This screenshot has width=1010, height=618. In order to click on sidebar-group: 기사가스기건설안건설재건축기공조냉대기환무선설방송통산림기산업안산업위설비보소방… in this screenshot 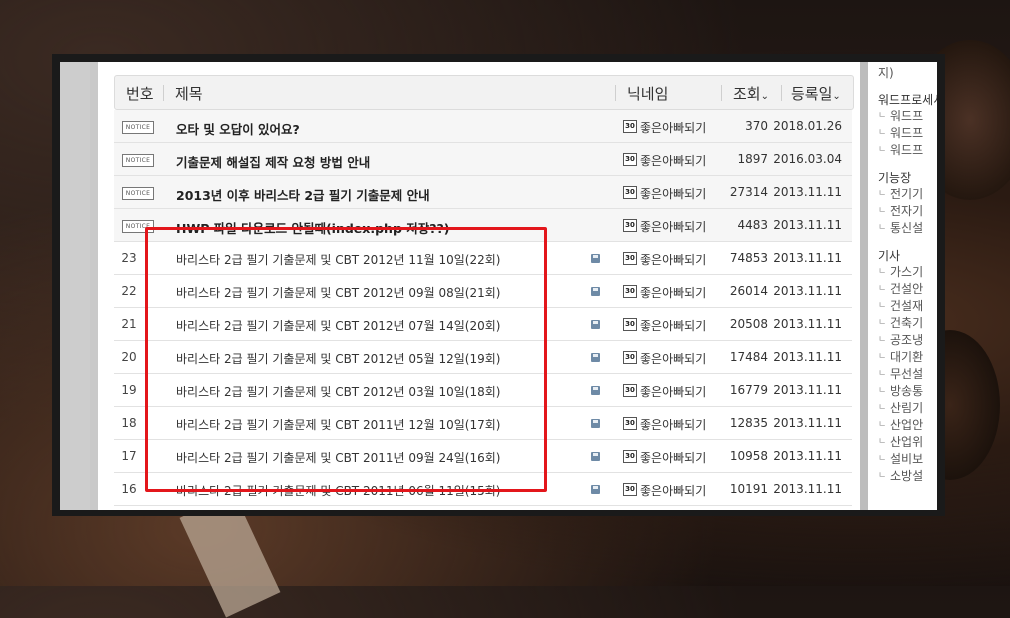, I will do `click(907, 366)`.